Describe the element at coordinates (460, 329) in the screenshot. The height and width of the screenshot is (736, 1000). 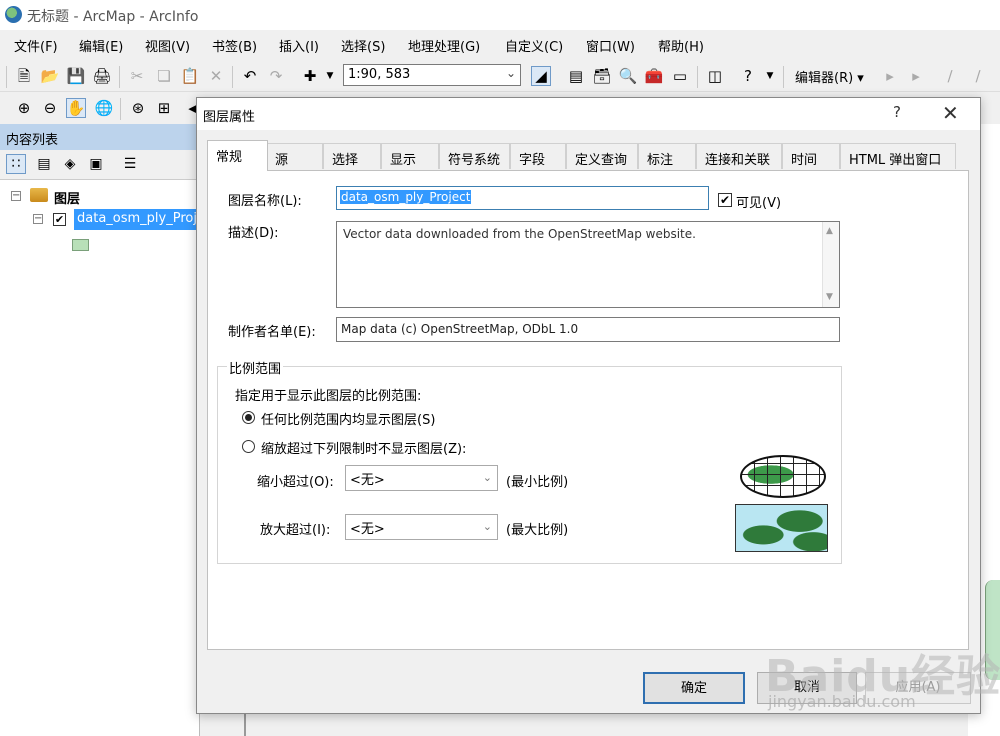
I see `credits-value: Map data (c) OpenStreetMap, ODbL 1.0` at that location.